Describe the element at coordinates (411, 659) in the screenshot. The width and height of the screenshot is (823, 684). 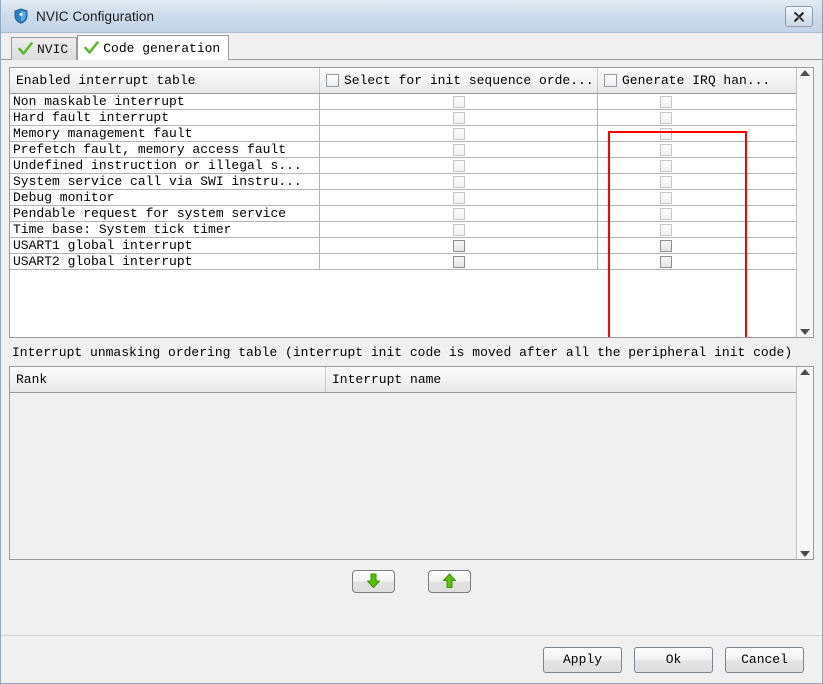
I see `dialog-footer: Apply Ok Cancel` at that location.